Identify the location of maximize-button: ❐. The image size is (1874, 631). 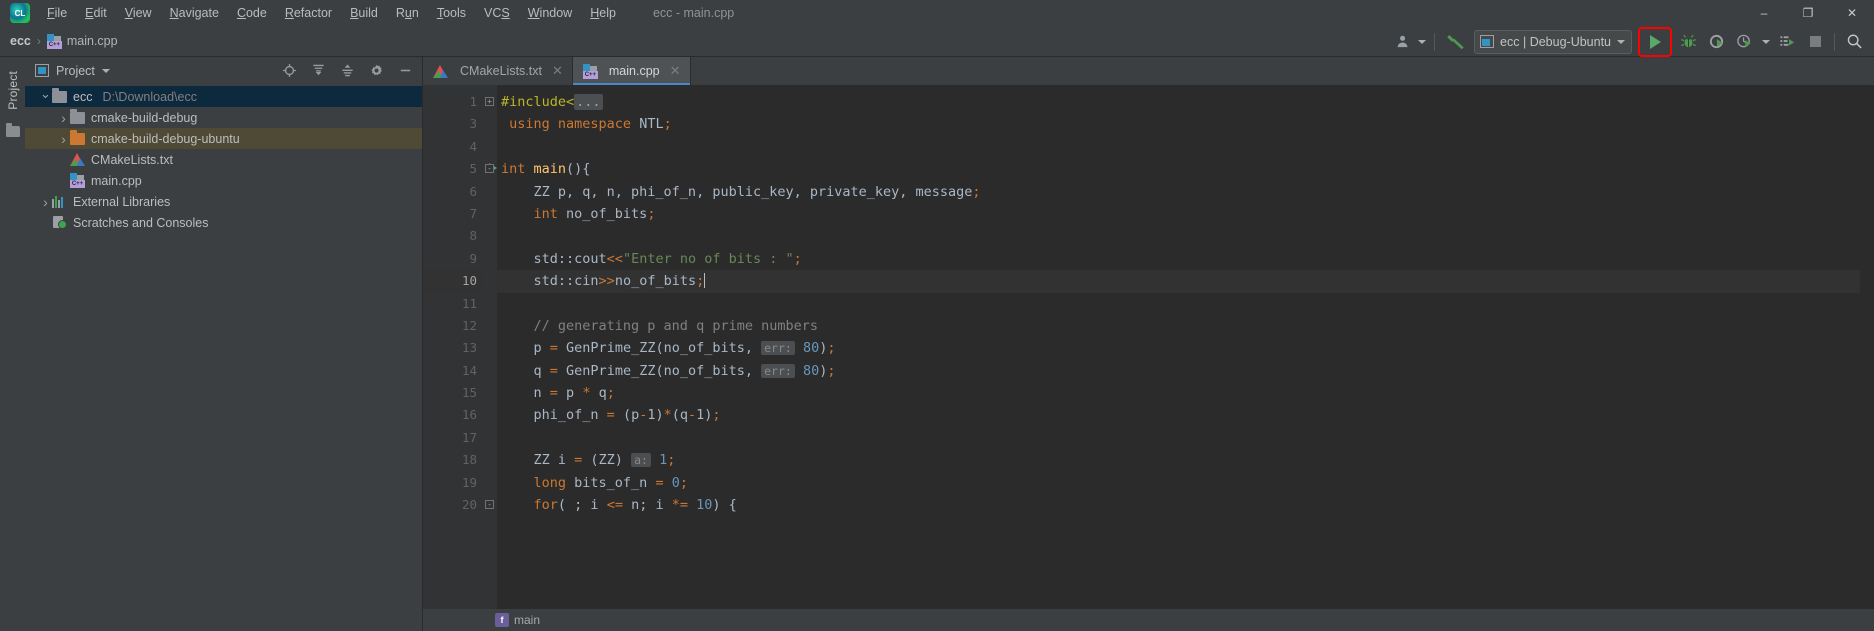
(1808, 13).